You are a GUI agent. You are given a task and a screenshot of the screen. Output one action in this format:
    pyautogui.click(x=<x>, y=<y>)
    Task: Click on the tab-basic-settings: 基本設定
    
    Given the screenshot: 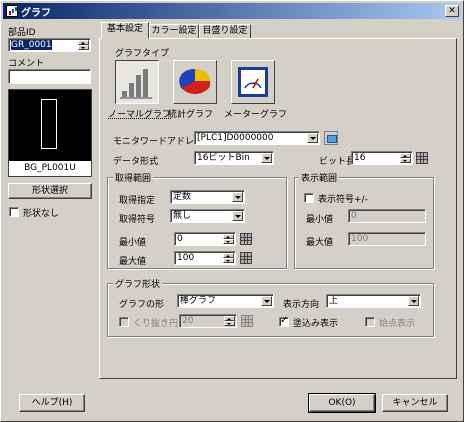 What is the action you would take?
    pyautogui.click(x=125, y=30)
    